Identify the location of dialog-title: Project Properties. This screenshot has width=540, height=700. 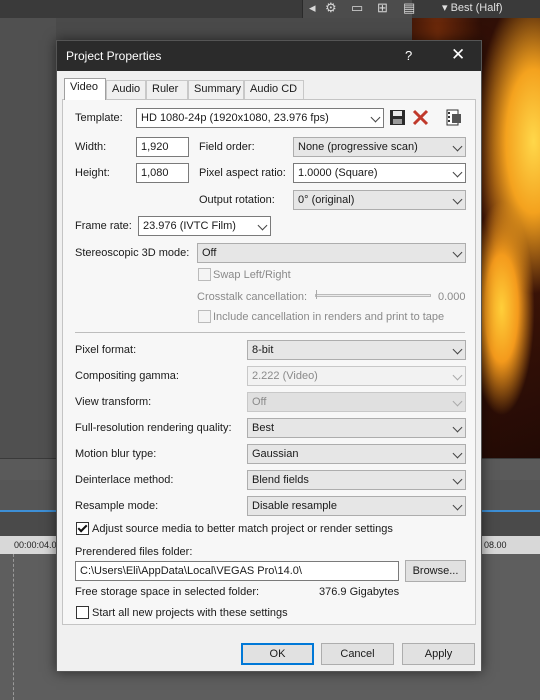
(114, 56).